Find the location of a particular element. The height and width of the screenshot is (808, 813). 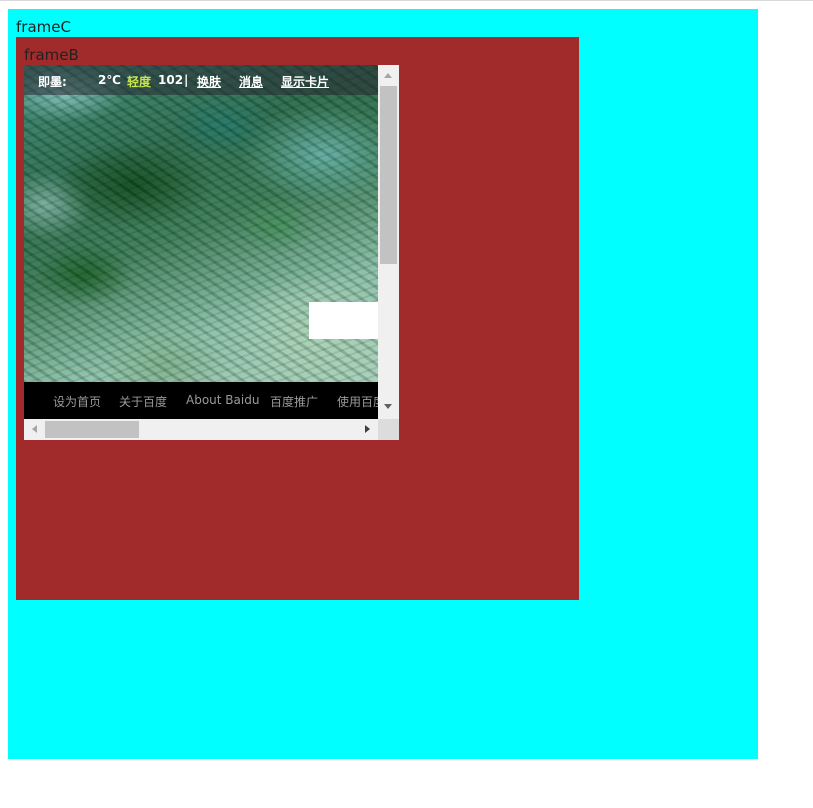

air-quality-level: 轻度 is located at coordinates (139, 81).